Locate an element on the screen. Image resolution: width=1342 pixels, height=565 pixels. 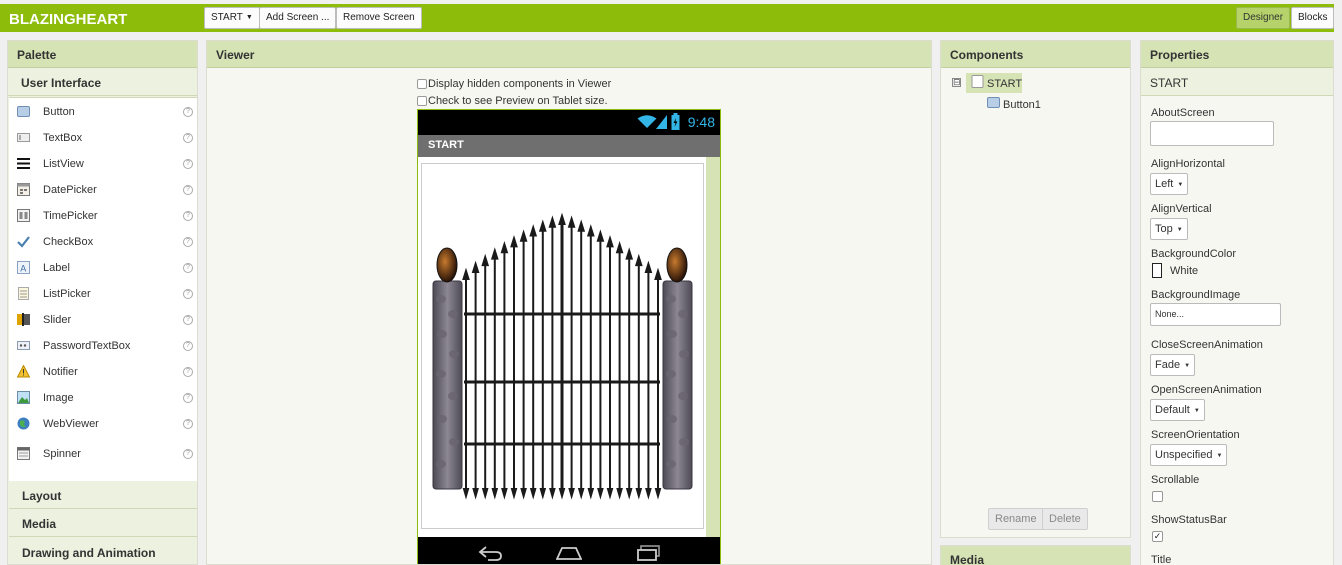
gate-image is located at coordinates (562, 356).